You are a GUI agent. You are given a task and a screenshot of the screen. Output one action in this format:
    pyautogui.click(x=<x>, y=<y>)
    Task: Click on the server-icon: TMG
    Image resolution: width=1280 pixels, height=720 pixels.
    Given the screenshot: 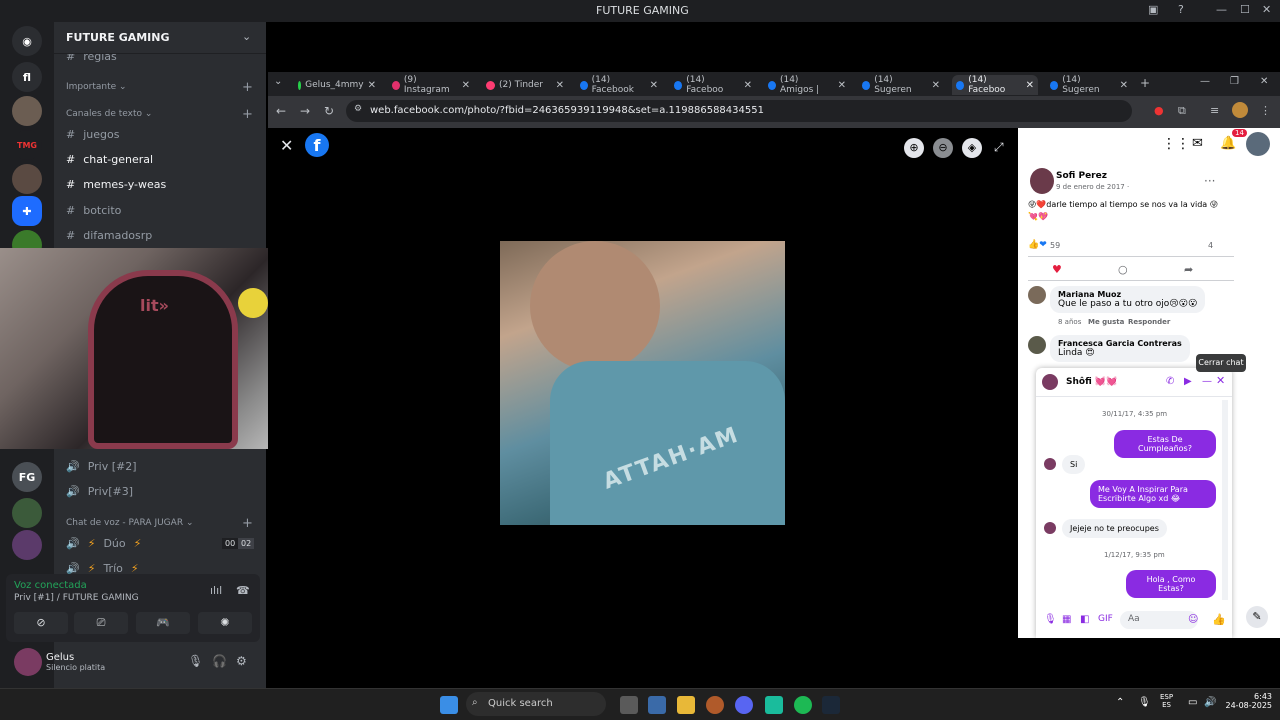 What is the action you would take?
    pyautogui.click(x=27, y=145)
    